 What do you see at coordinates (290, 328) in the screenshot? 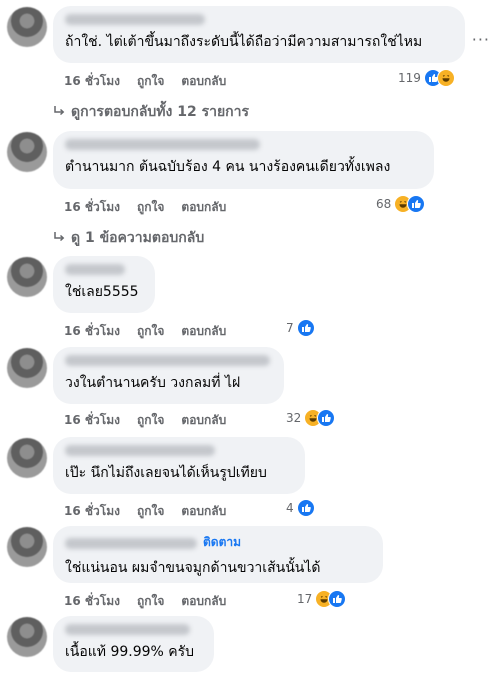
I see `reaction-count: 7` at bounding box center [290, 328].